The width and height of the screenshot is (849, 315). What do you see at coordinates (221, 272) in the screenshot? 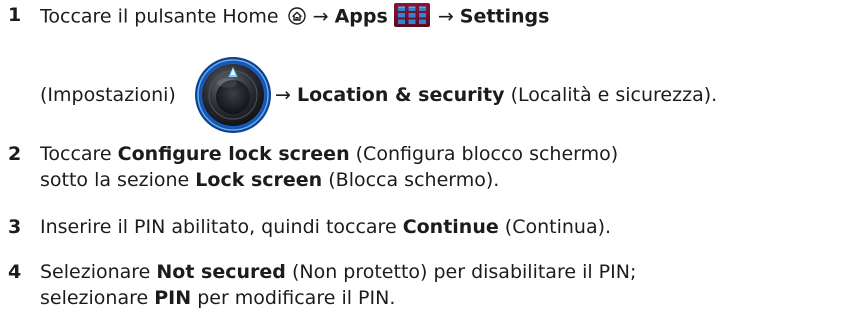
I see `not-secured-label: Not secured` at bounding box center [221, 272].